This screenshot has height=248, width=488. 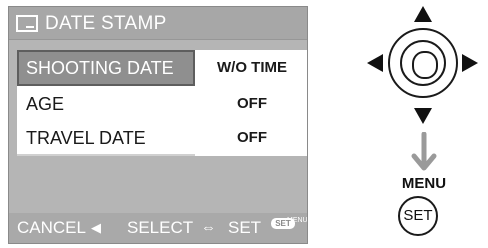 I want to click on left-arrow-icon: ◀, so click(x=96, y=227).